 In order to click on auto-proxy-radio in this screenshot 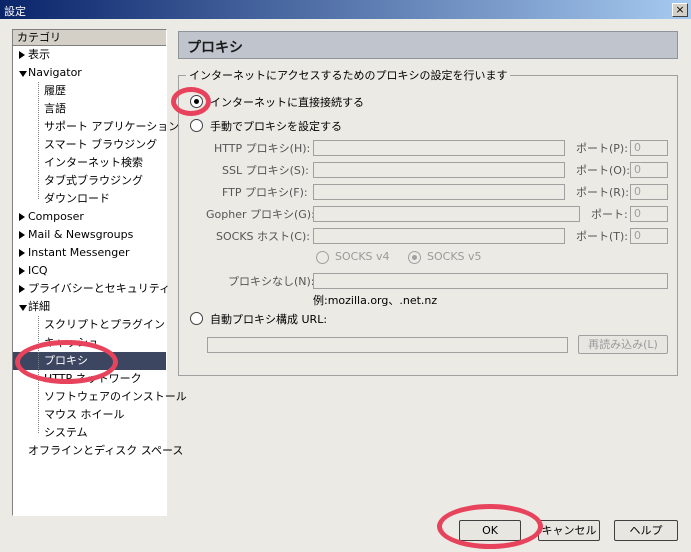, I will do `click(196, 318)`.